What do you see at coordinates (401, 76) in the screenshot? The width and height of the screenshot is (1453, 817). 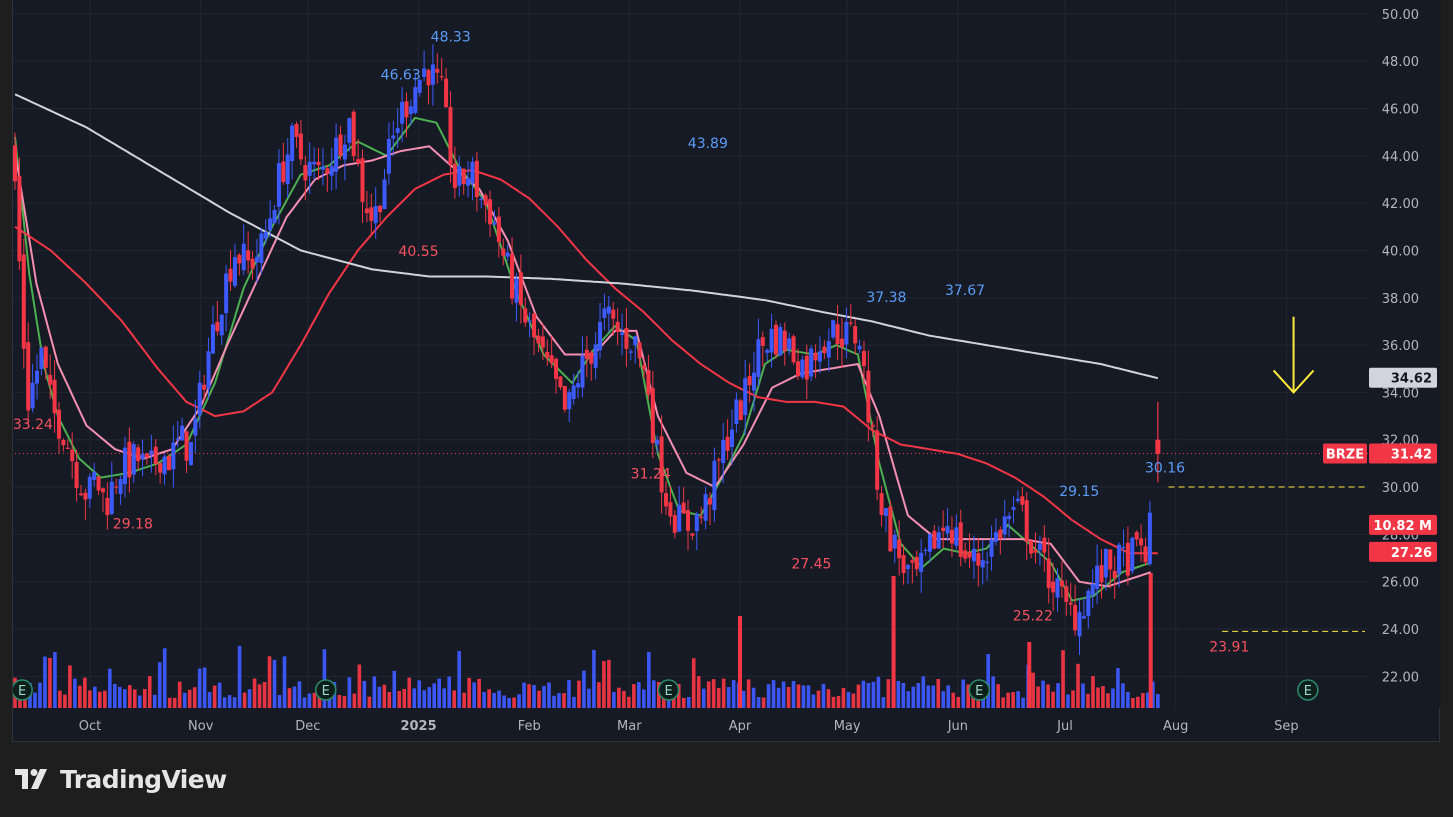 I see `swing-label: 46.63` at bounding box center [401, 76].